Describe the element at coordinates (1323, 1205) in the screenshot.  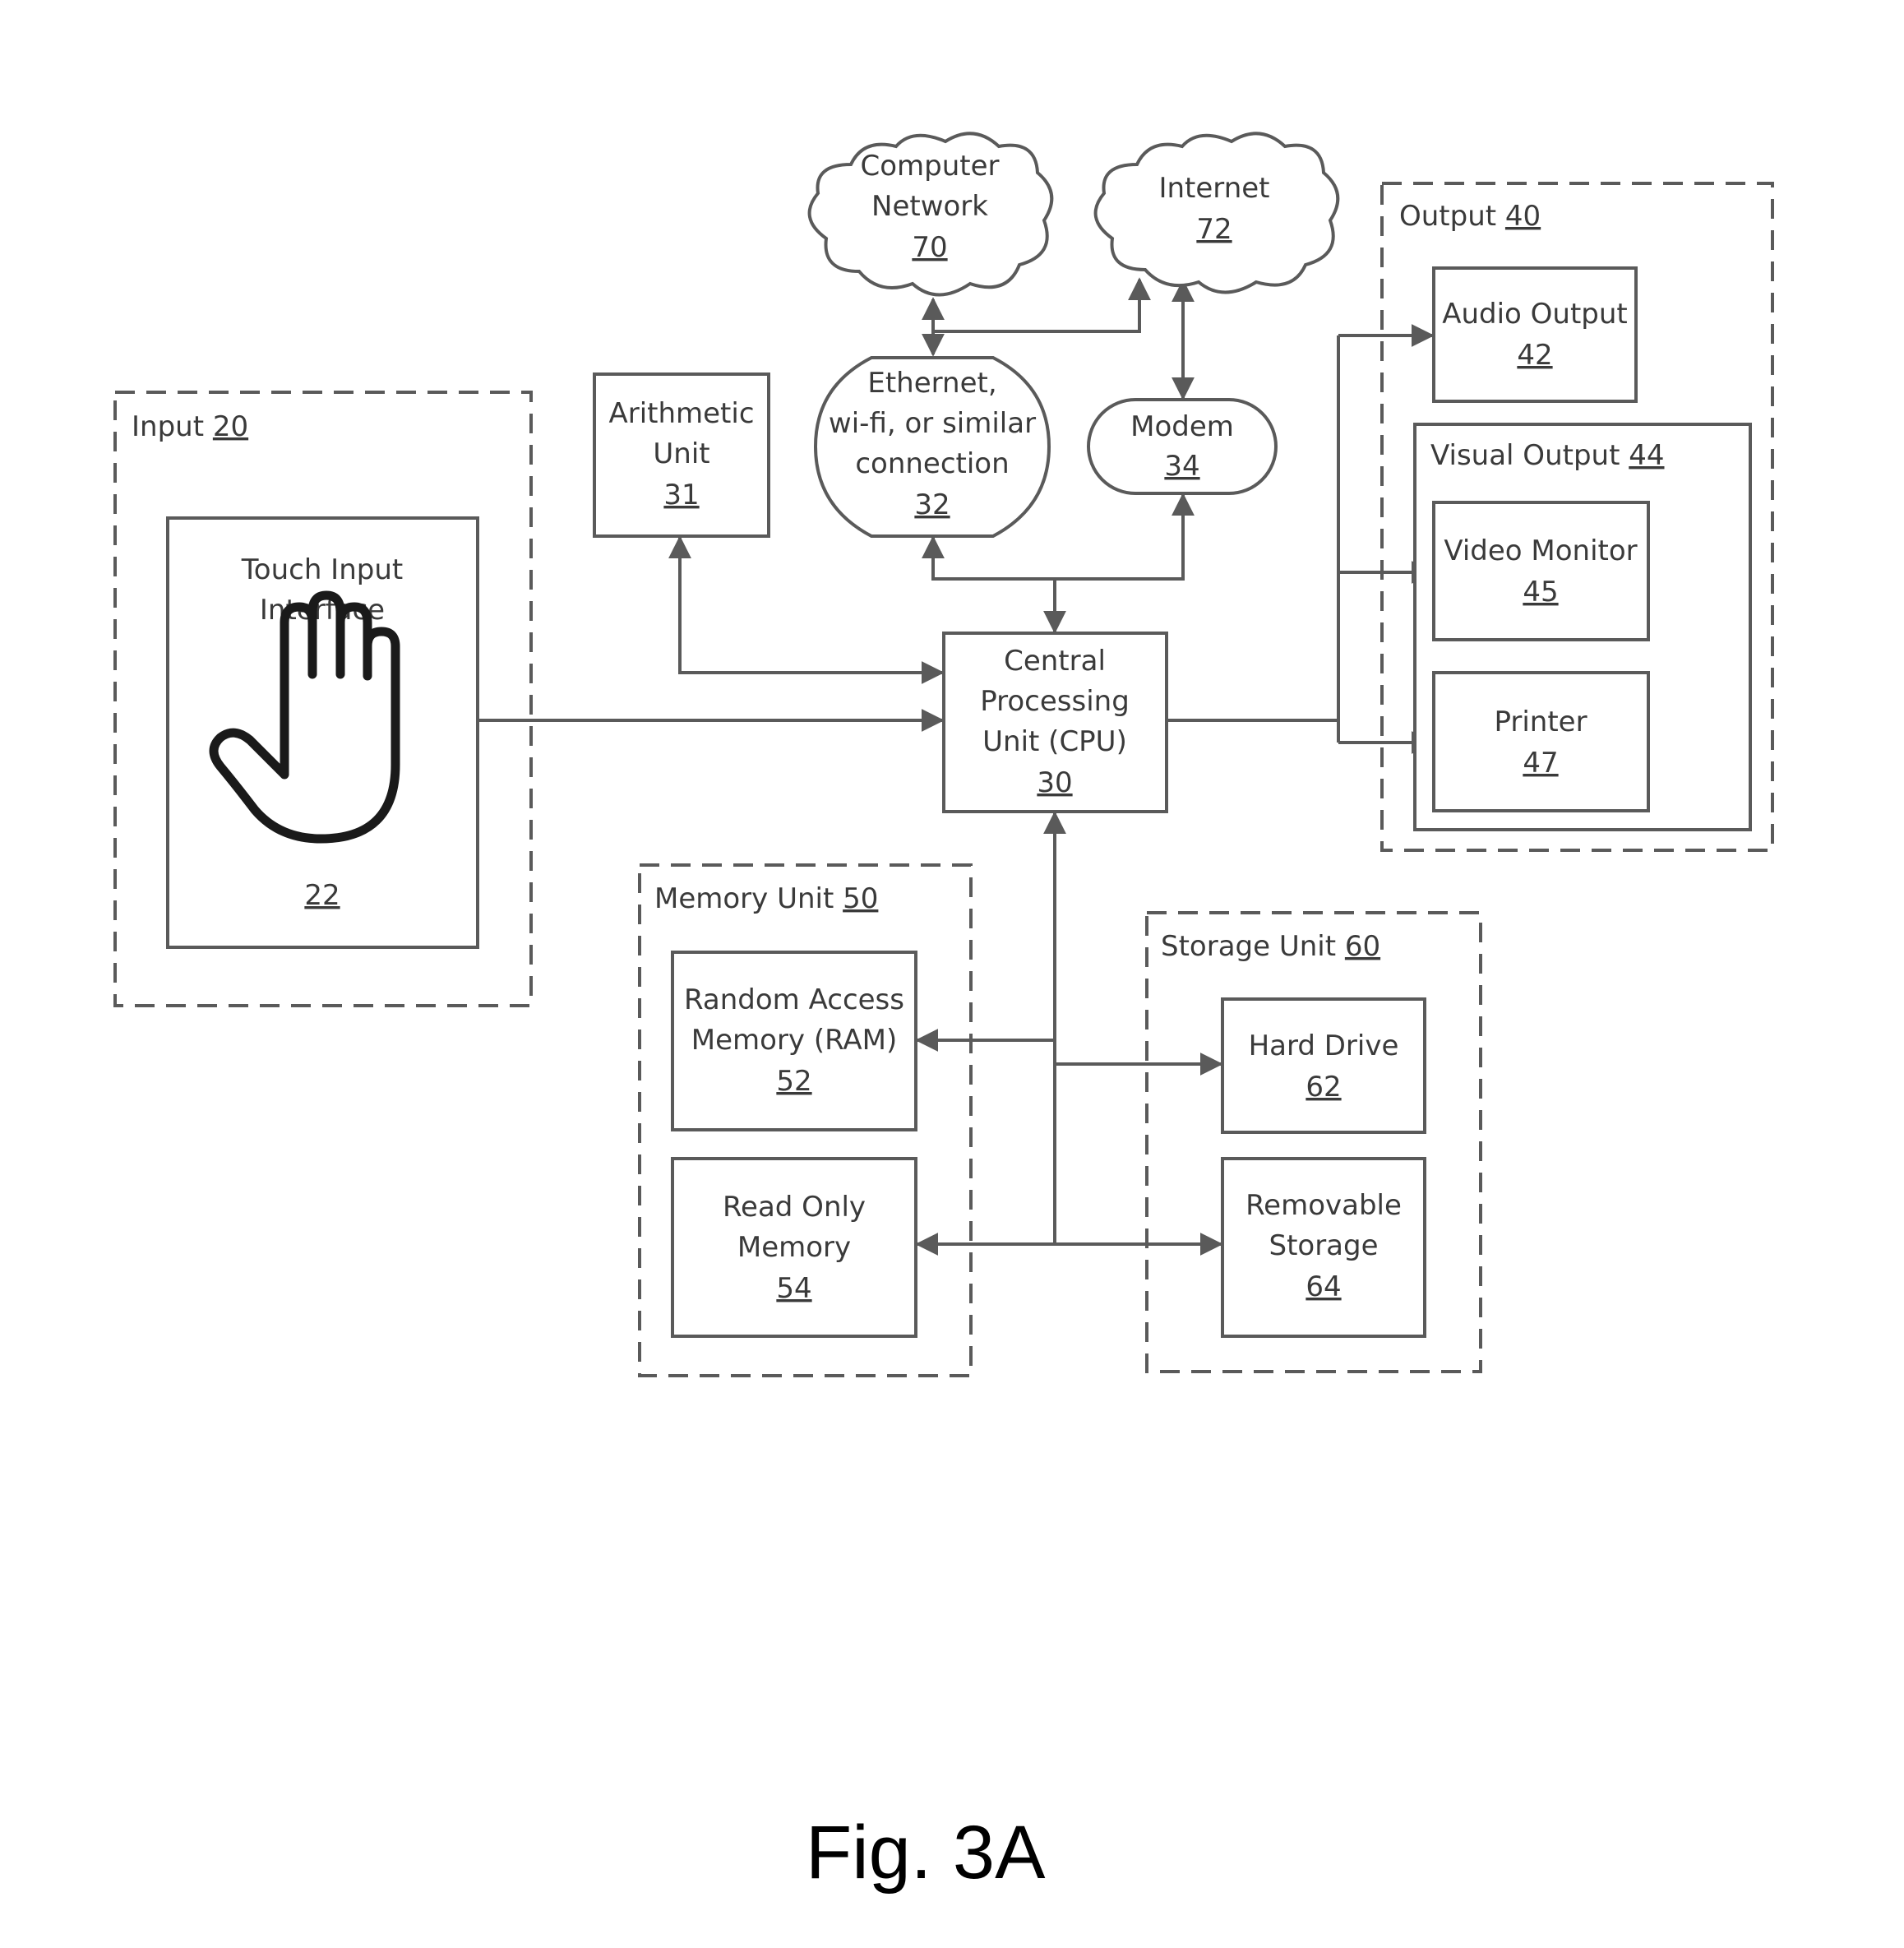
I see `removable-label-1: Removable` at that location.